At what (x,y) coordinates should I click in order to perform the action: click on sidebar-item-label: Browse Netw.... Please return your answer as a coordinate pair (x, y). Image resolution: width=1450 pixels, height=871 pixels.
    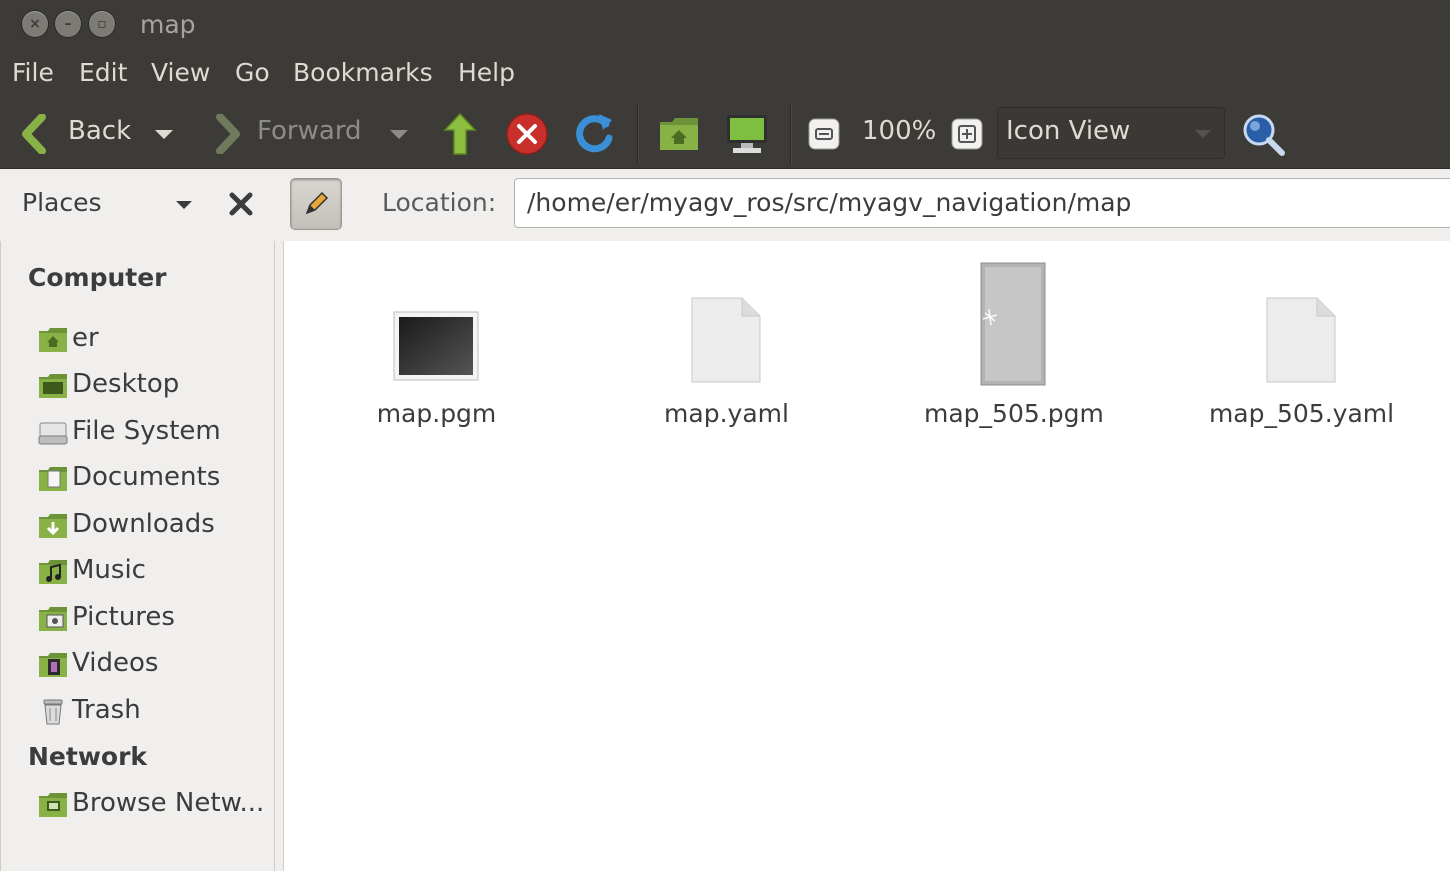
    Looking at the image, I should click on (168, 803).